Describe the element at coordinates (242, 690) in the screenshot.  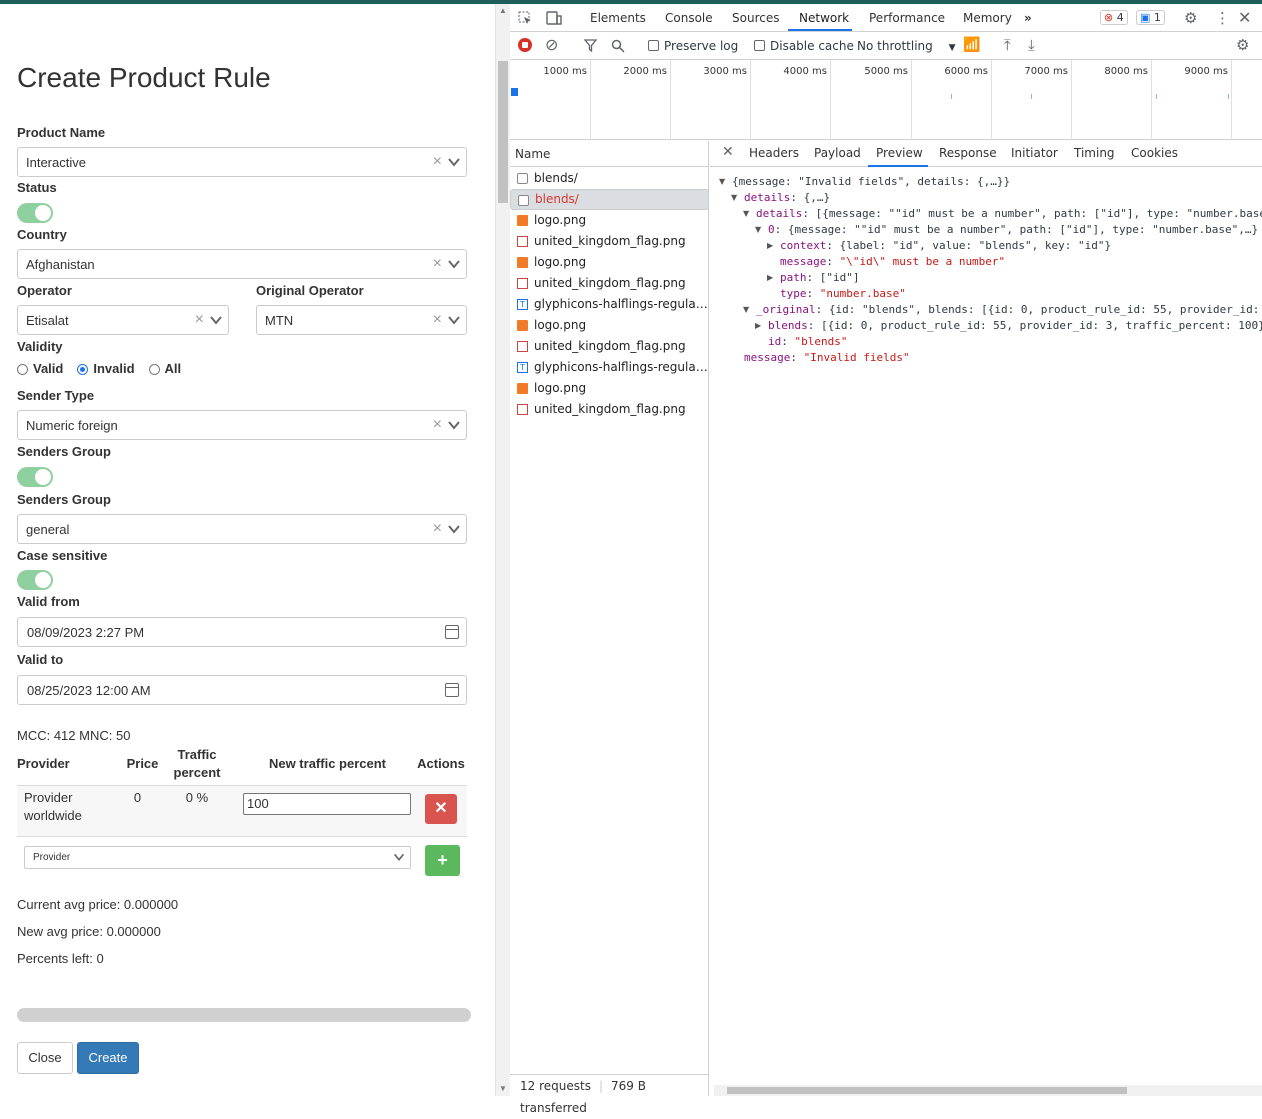
I see `valid-to-input: 08/25/2023 12:00 AM` at that location.